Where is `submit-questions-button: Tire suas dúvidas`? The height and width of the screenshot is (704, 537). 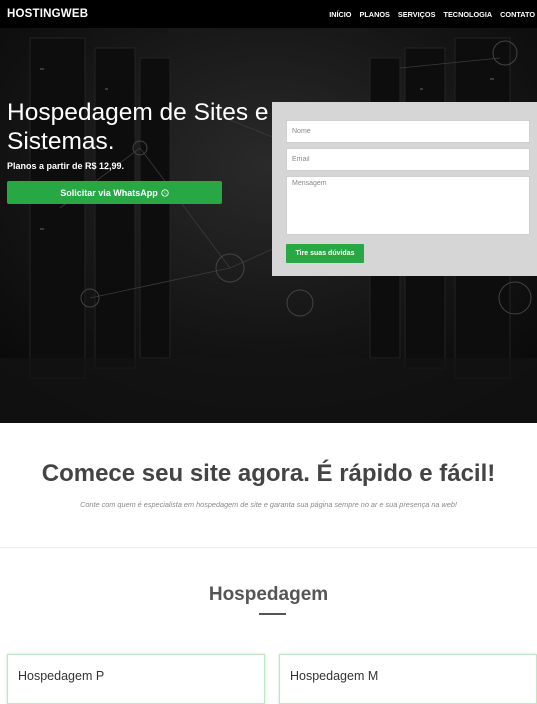 submit-questions-button: Tire suas dúvidas is located at coordinates (325, 253).